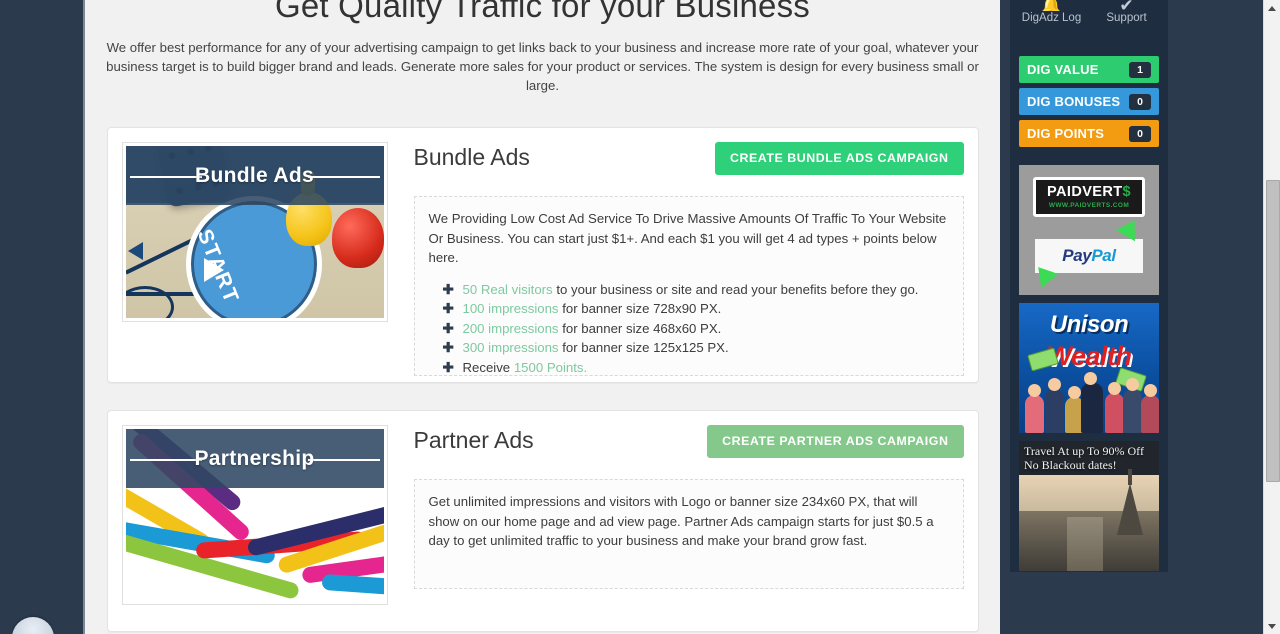 The image size is (1280, 634). Describe the element at coordinates (254, 458) in the screenshot. I see `partner-thumb-caption: Partnership` at that location.